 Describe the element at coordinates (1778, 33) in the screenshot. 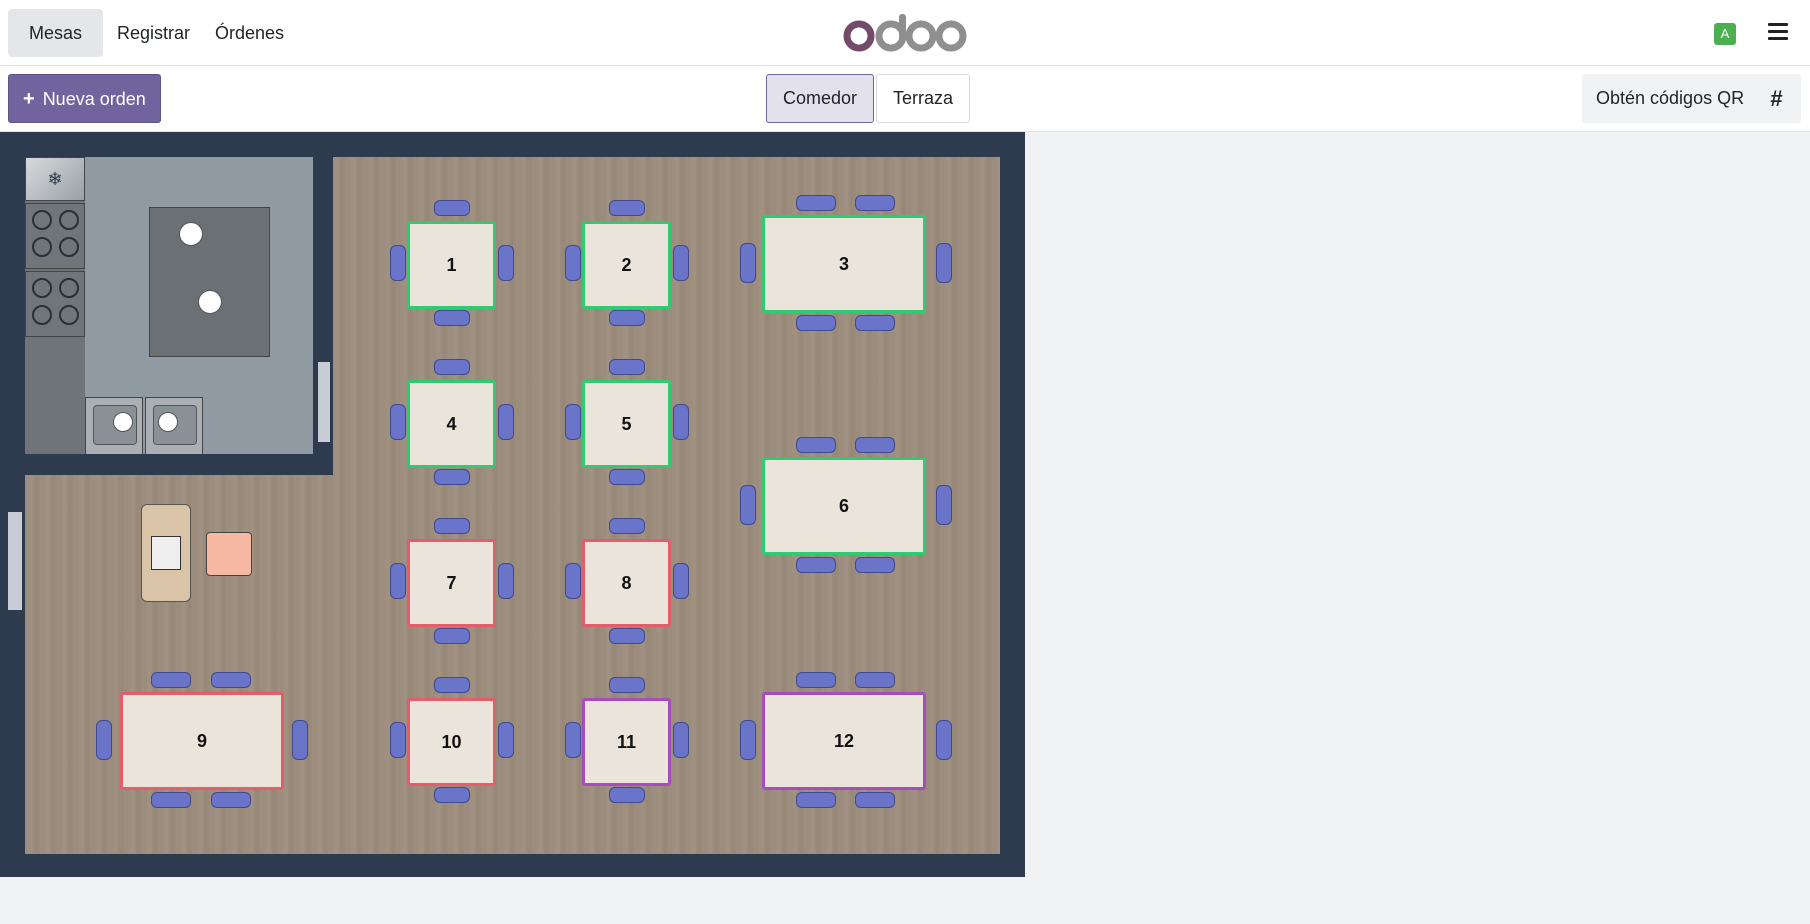

I see `hamburger-icon` at that location.